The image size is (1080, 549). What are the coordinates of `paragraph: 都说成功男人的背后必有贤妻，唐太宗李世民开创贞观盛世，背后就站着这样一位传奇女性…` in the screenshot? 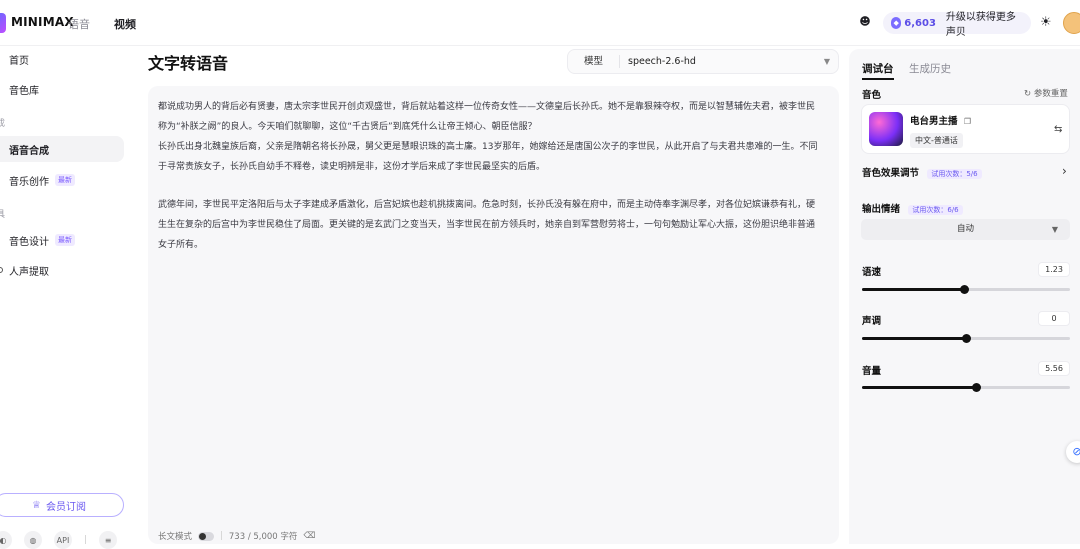 It's located at (487, 117).